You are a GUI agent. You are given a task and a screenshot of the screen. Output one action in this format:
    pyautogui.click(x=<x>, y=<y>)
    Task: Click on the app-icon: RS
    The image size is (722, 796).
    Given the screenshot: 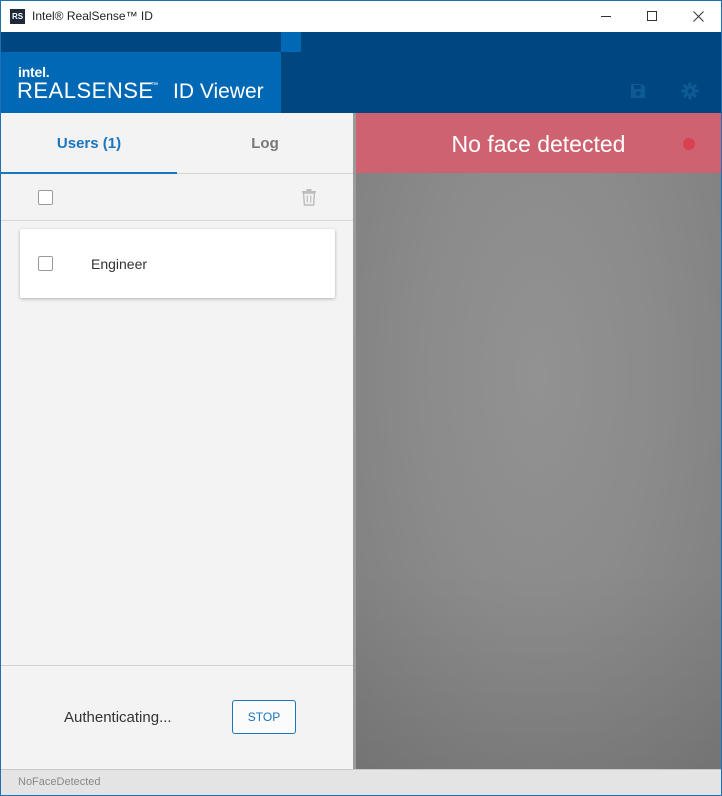 What is the action you would take?
    pyautogui.click(x=17, y=16)
    